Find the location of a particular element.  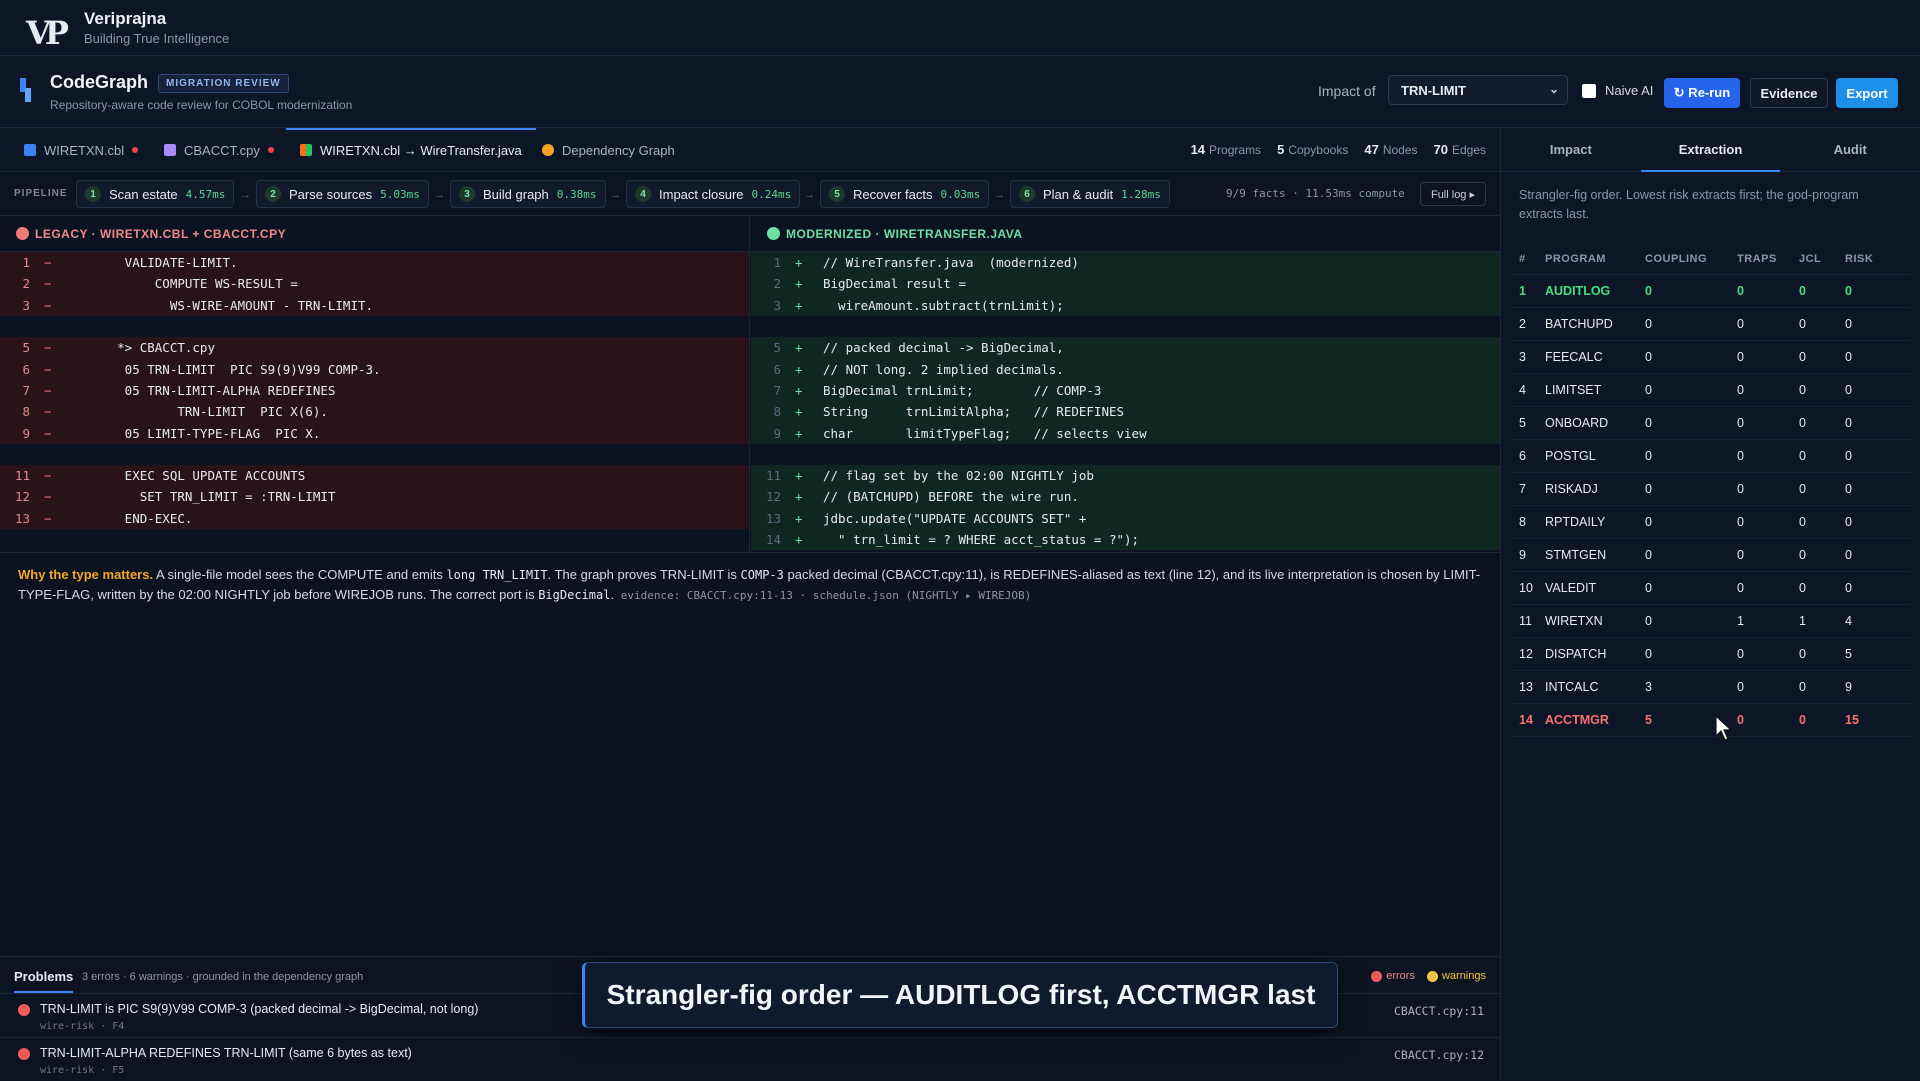

code-line: 7 + BigDecimal trnLimit; // COMP-3 is located at coordinates (1125, 390).